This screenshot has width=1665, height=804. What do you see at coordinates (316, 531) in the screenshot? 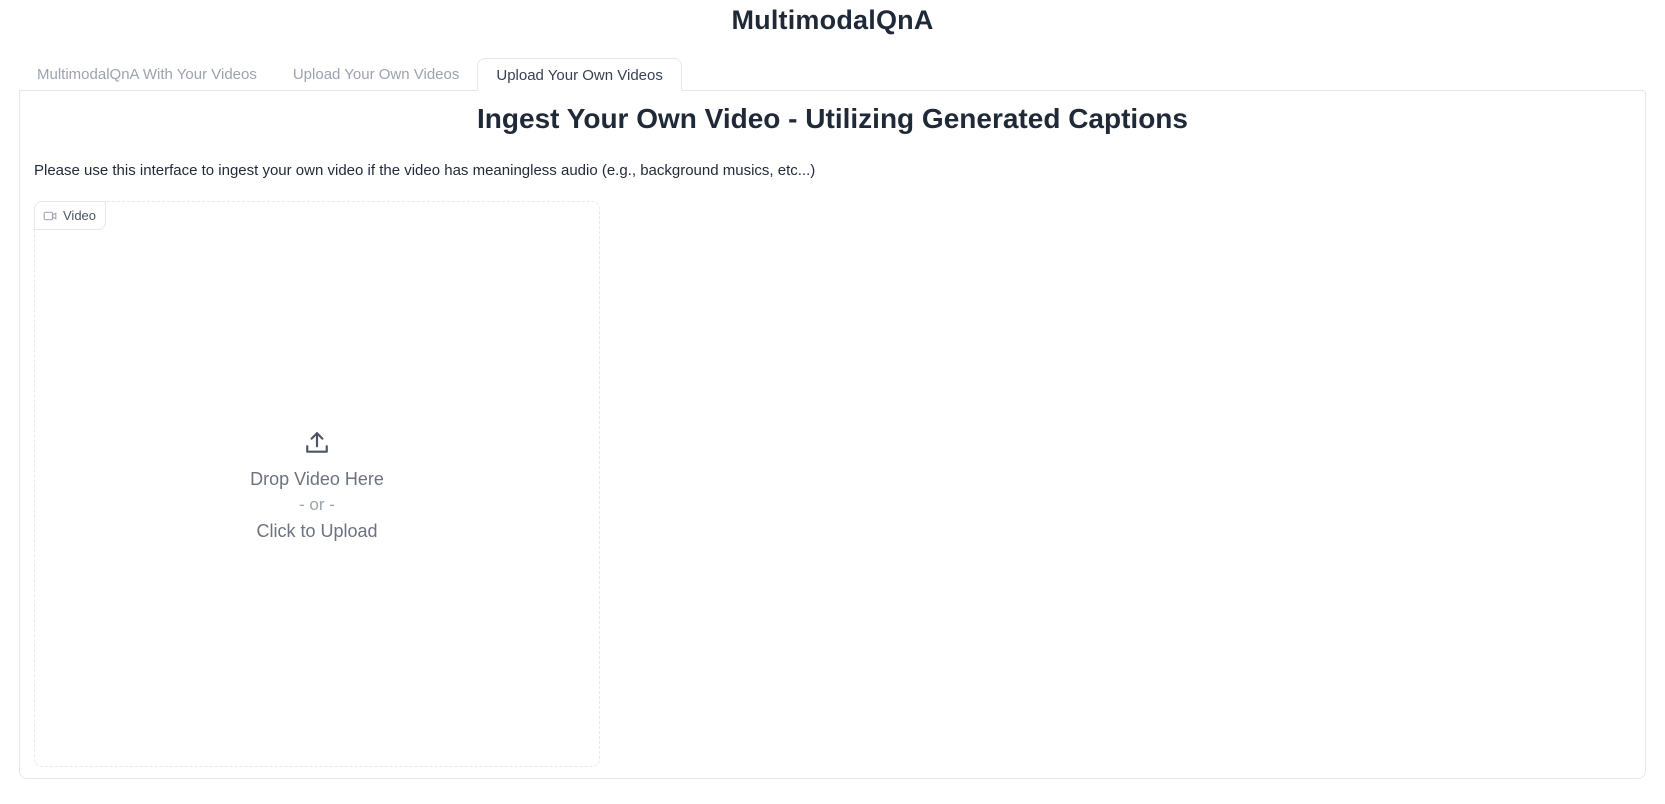
I see `click-to-upload-text: Click to Upload` at bounding box center [316, 531].